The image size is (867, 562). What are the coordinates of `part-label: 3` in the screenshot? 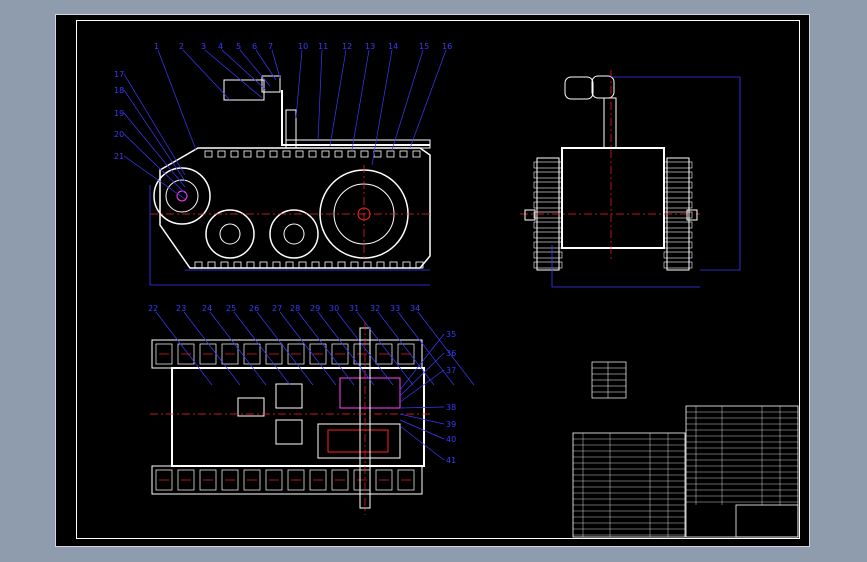 It's located at (203, 46).